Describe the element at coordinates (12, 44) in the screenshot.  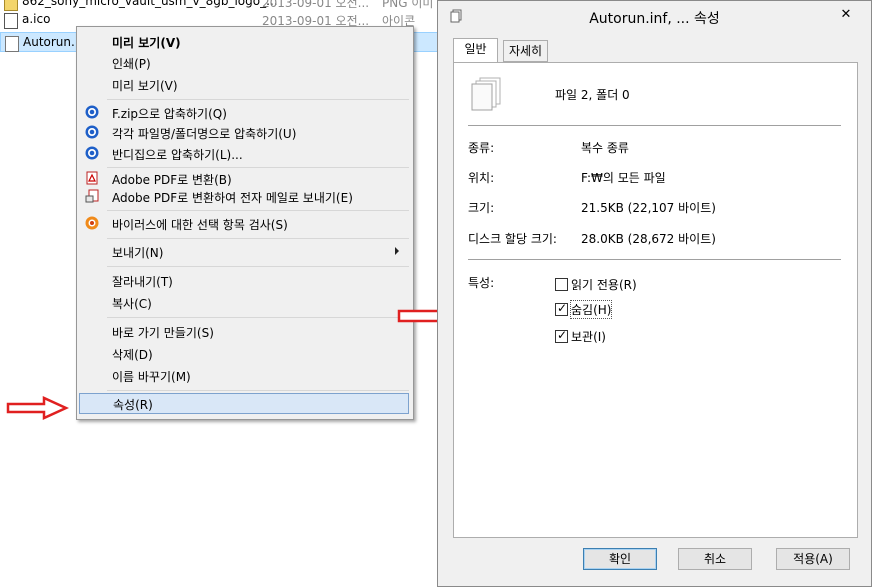
I see `inf-file-icon` at that location.